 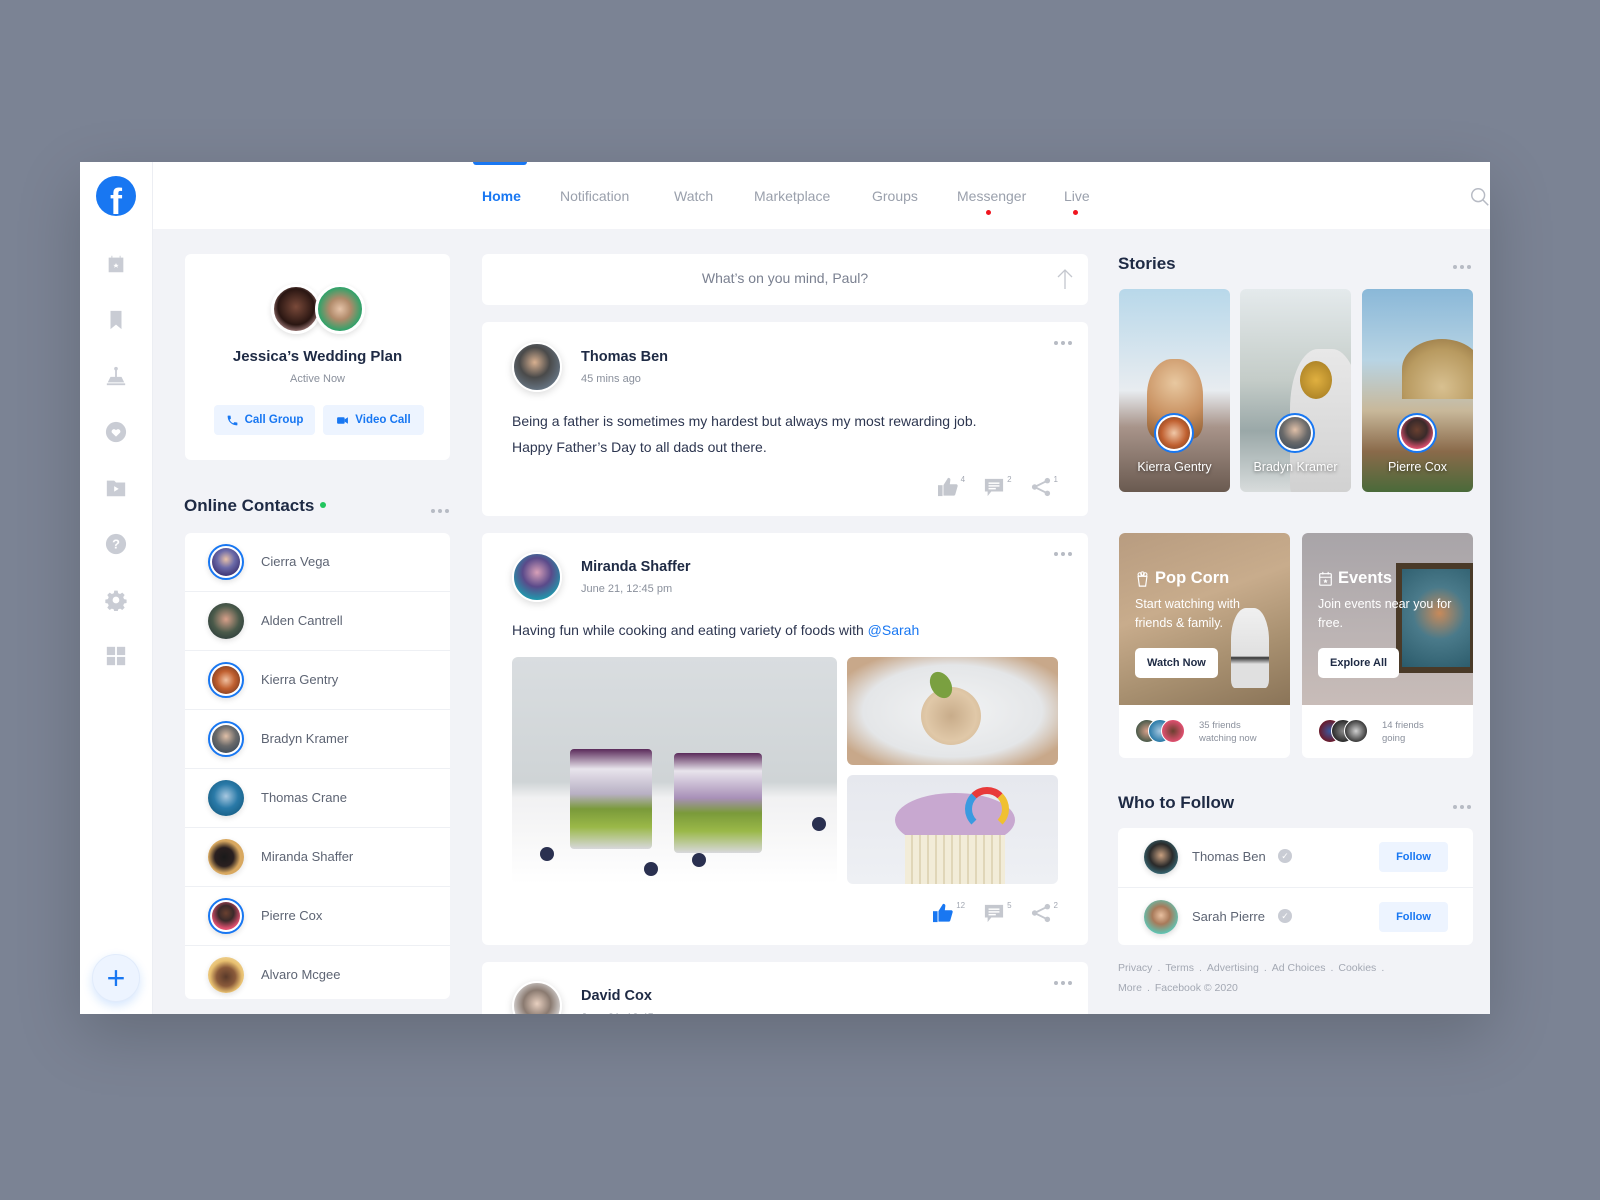 What do you see at coordinates (116, 376) in the screenshot?
I see `joystick-icon` at bounding box center [116, 376].